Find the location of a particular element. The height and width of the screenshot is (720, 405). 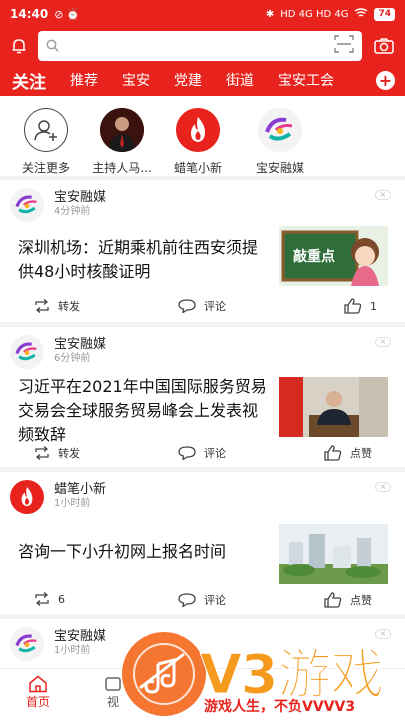

article-title: 深圳机场：近期乘机前往西安须提供48小时核酸证明 is located at coordinates (144, 260).